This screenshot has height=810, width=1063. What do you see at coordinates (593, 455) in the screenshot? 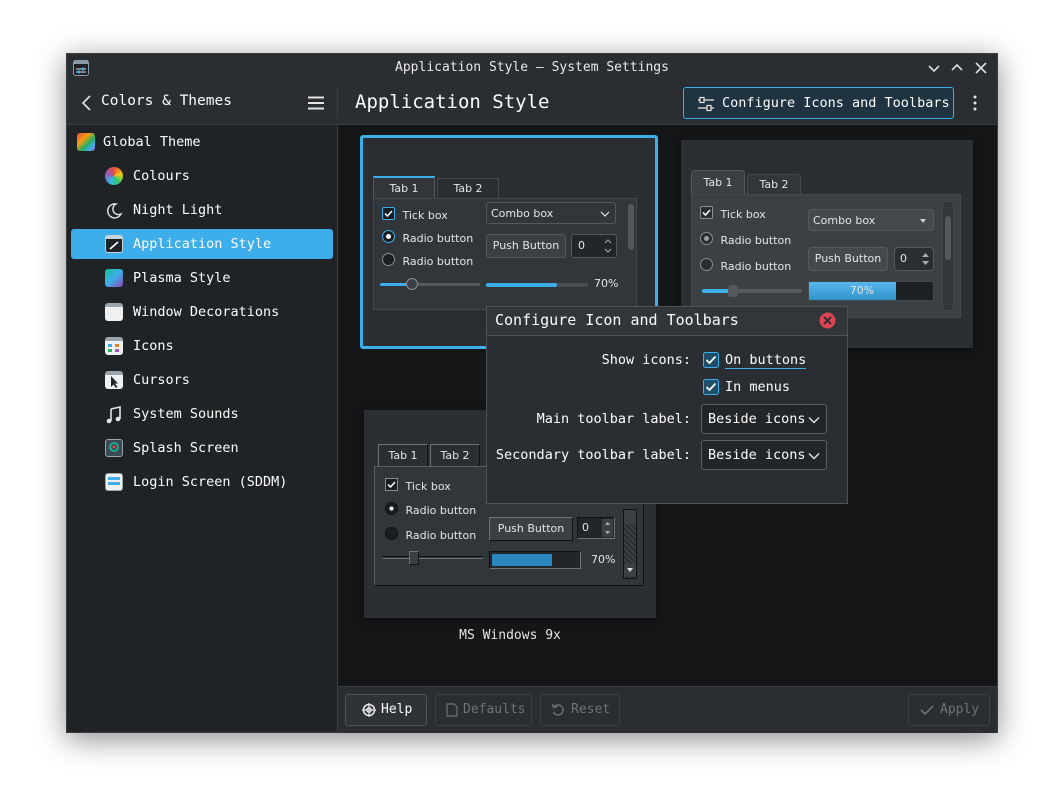
I see `secondary-toolbar-label: Secondary toolbar label:` at bounding box center [593, 455].